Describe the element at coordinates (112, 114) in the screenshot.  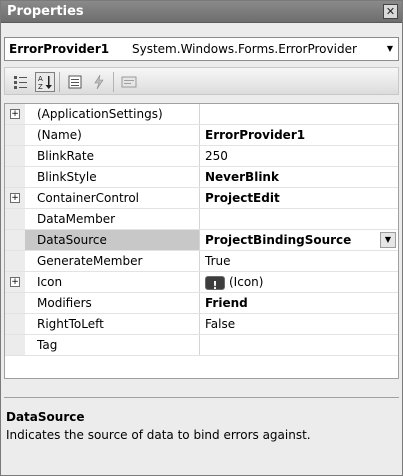
I see `property-name: (ApplicationSettings)` at that location.